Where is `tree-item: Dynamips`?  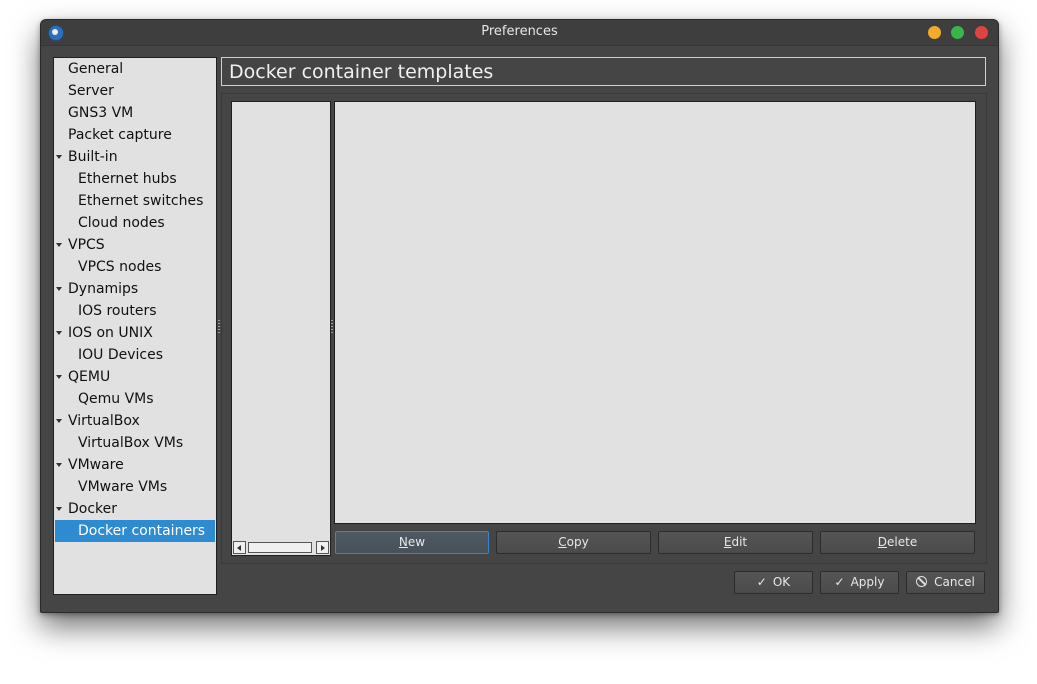
tree-item: Dynamips is located at coordinates (135, 289).